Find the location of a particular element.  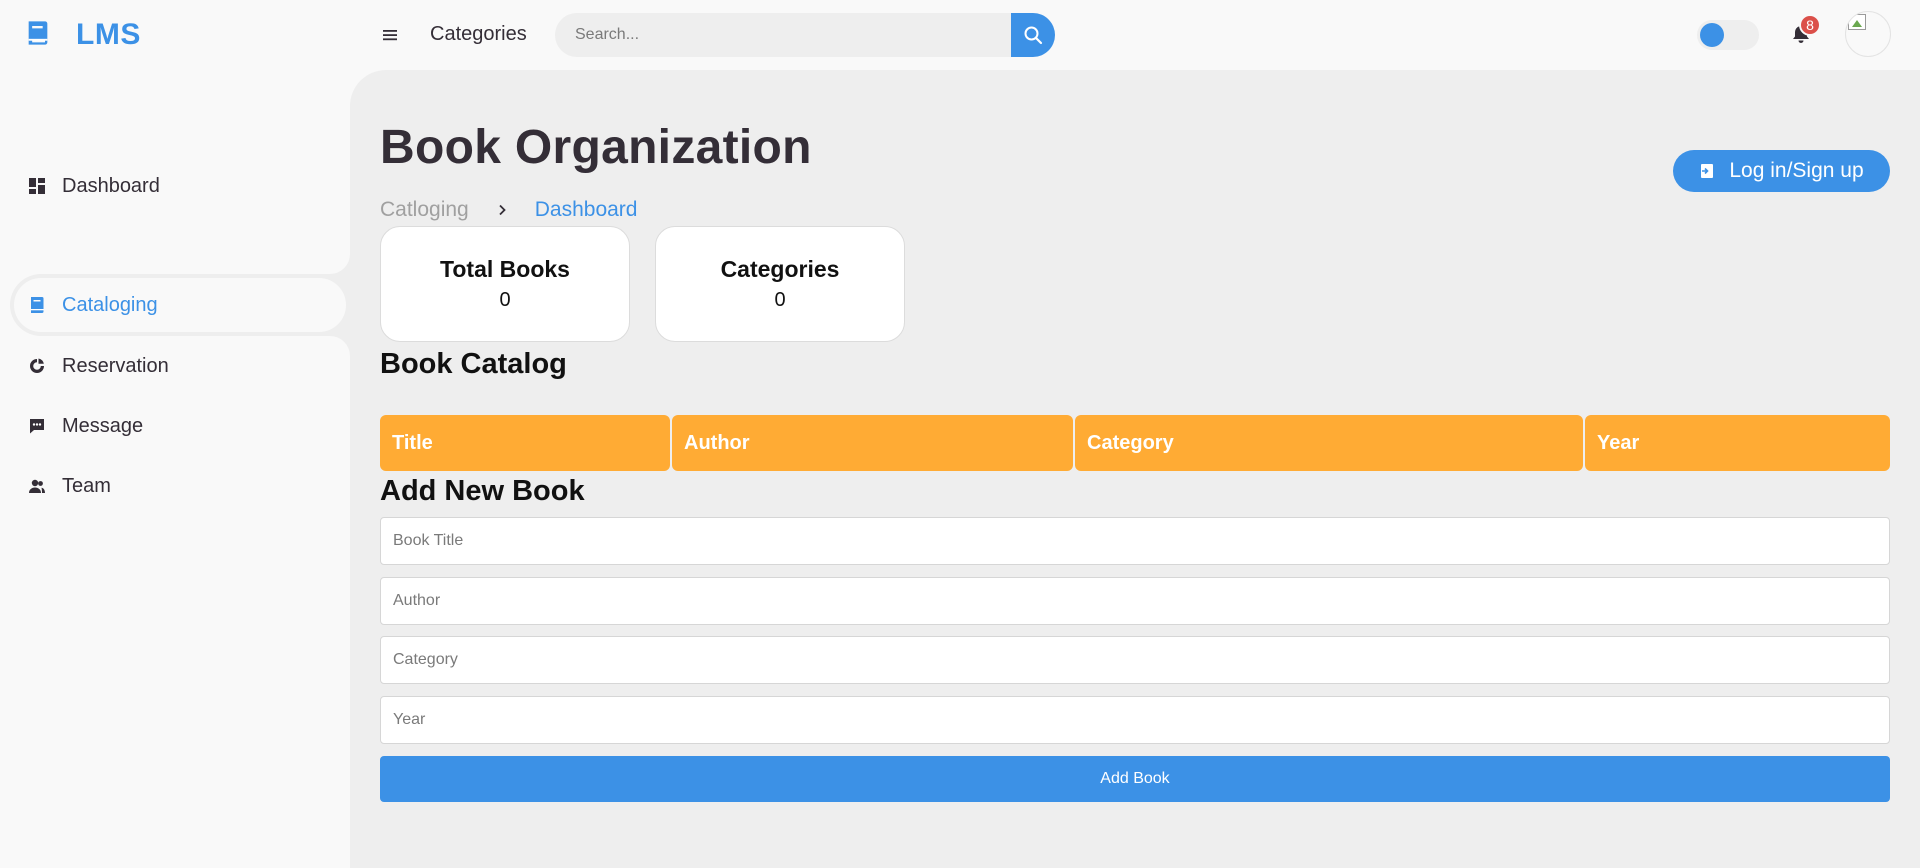

column-header-year: Year is located at coordinates (1737, 443).